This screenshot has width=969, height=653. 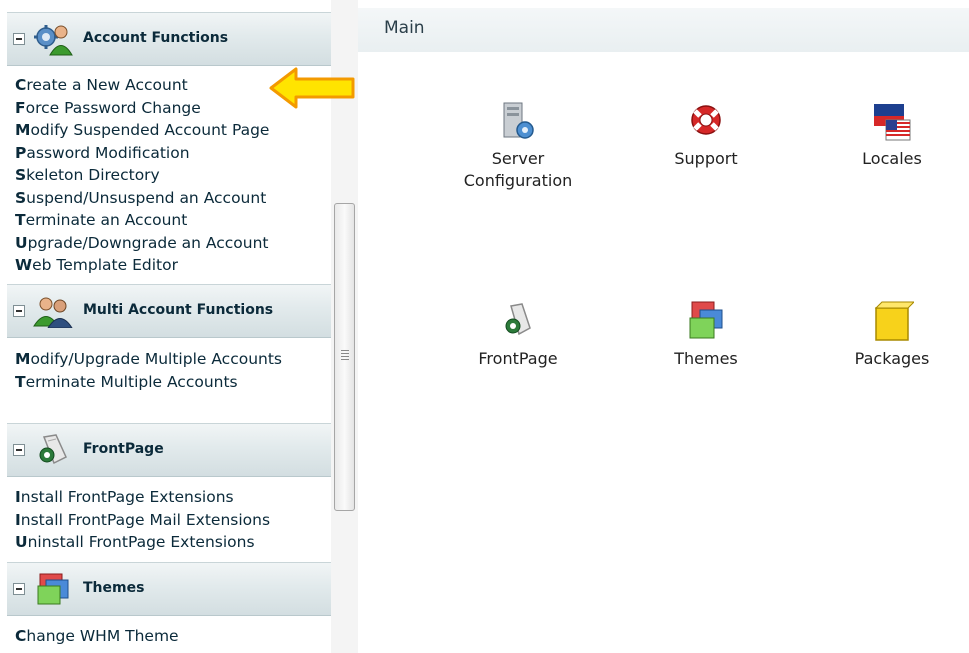 I want to click on link-upgrade-downgrade-account: Upgrade/Downgrade an Account, so click(x=173, y=243).